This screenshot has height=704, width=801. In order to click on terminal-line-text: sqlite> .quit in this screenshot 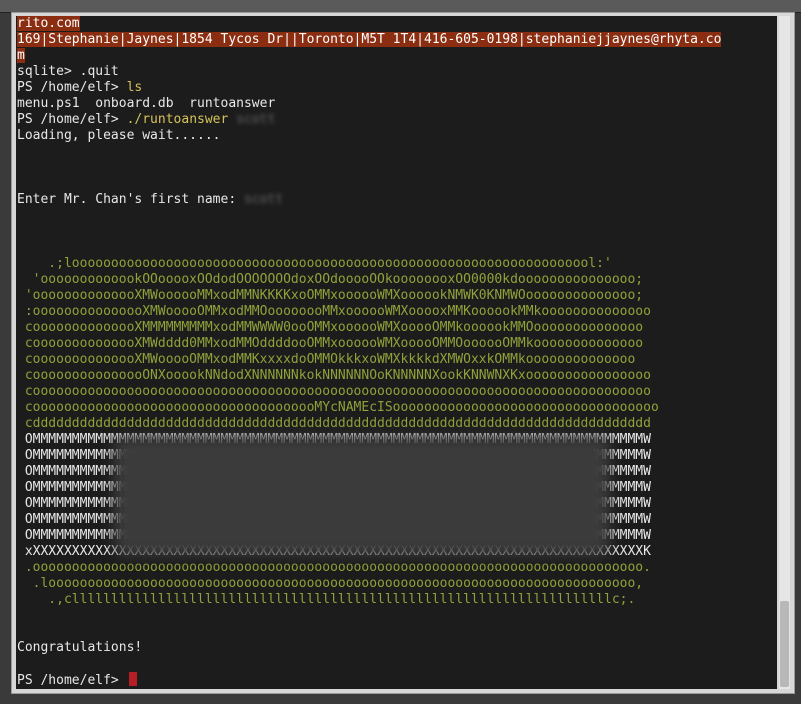, I will do `click(68, 71)`.